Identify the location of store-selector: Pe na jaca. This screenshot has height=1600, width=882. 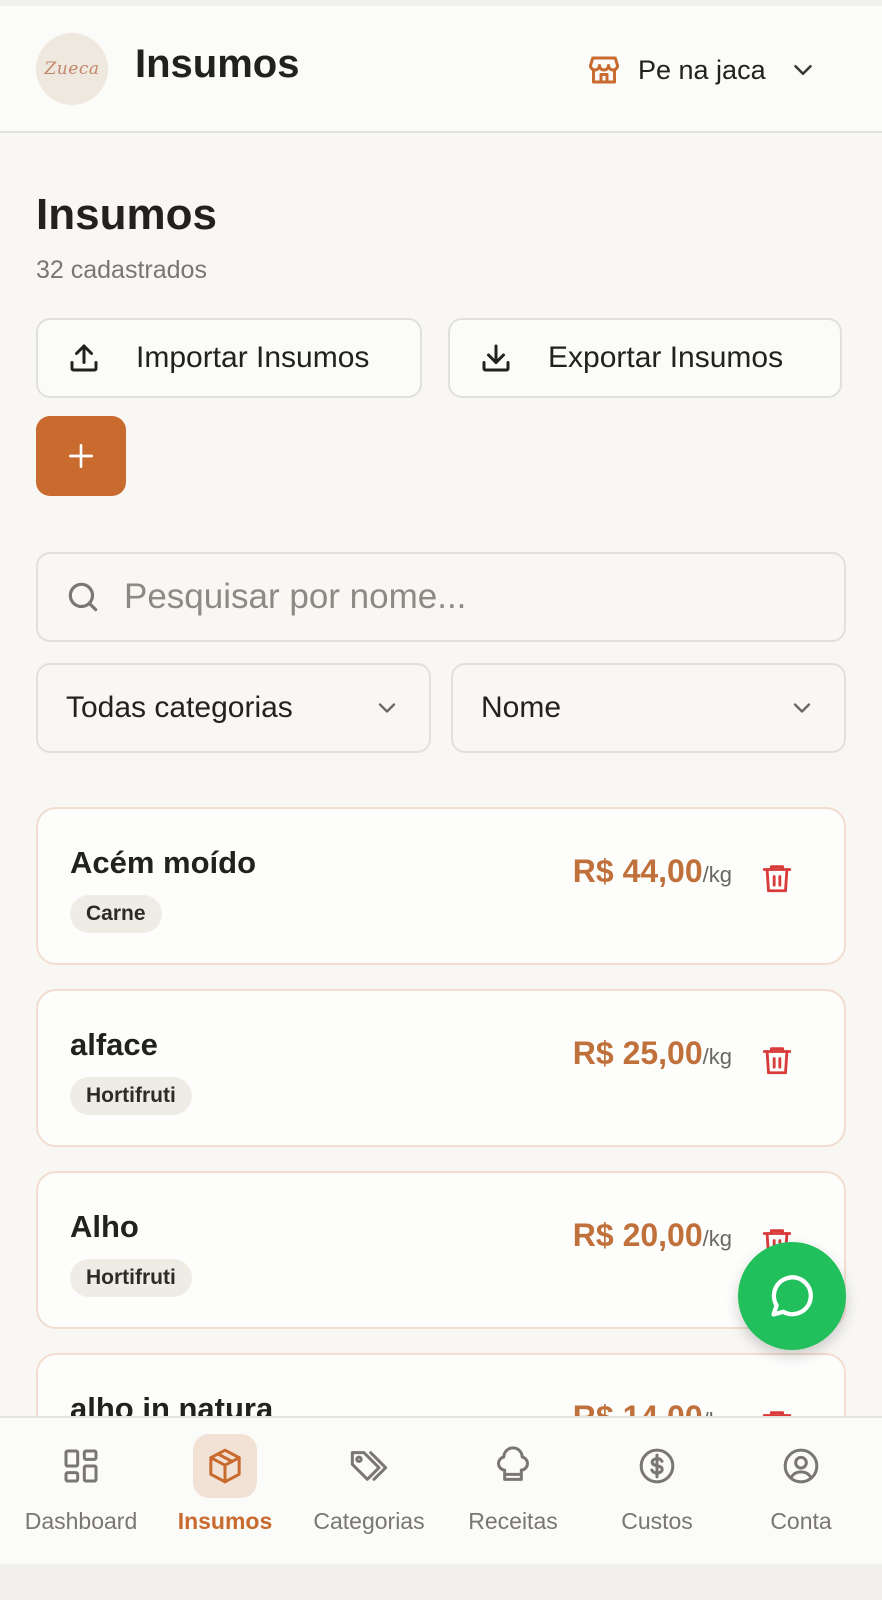
(702, 70).